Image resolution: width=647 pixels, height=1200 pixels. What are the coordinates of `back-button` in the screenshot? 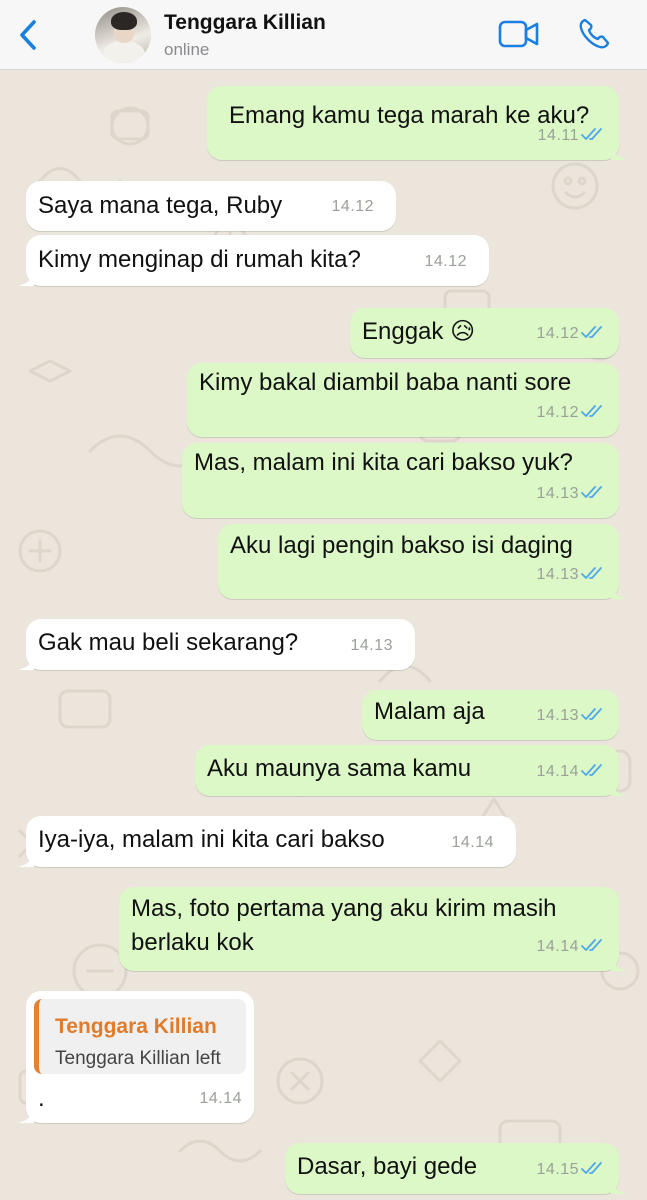 It's located at (29, 35).